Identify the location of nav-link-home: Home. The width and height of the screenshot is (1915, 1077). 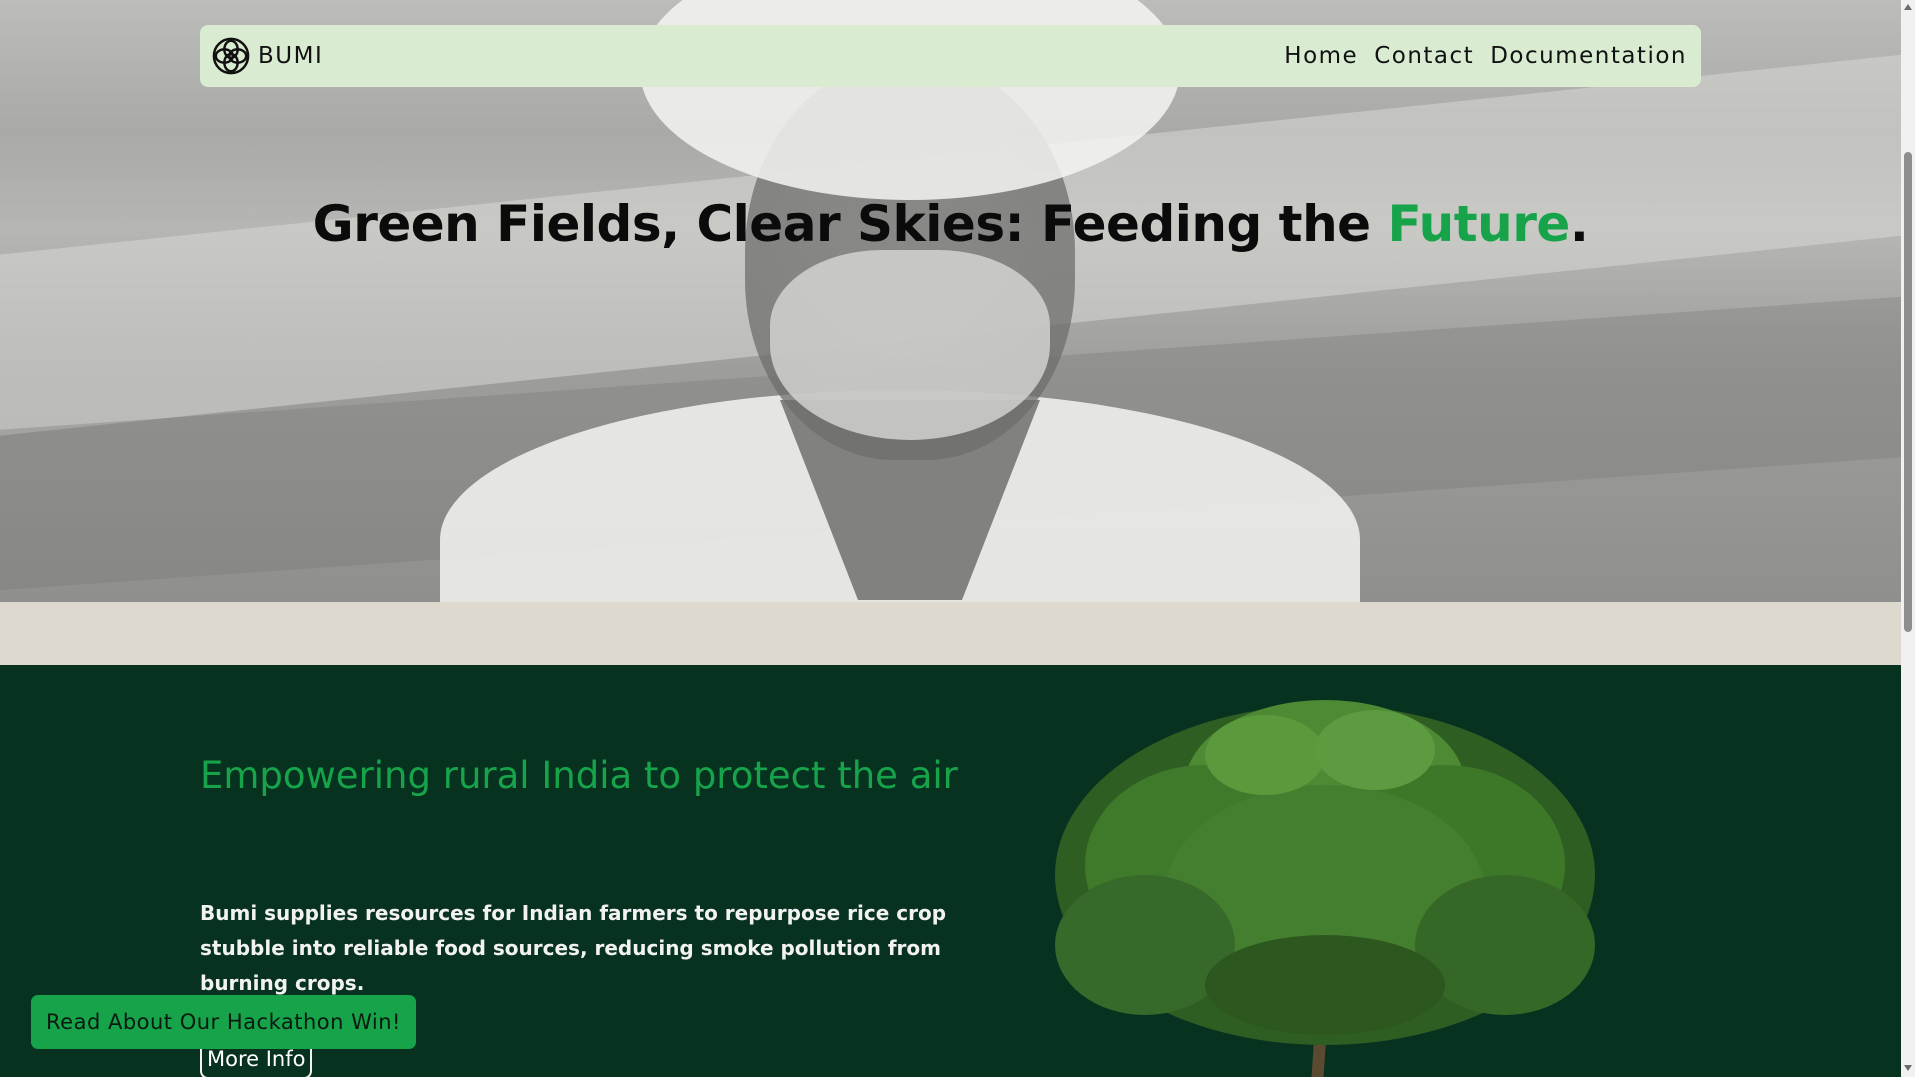
(1321, 56).